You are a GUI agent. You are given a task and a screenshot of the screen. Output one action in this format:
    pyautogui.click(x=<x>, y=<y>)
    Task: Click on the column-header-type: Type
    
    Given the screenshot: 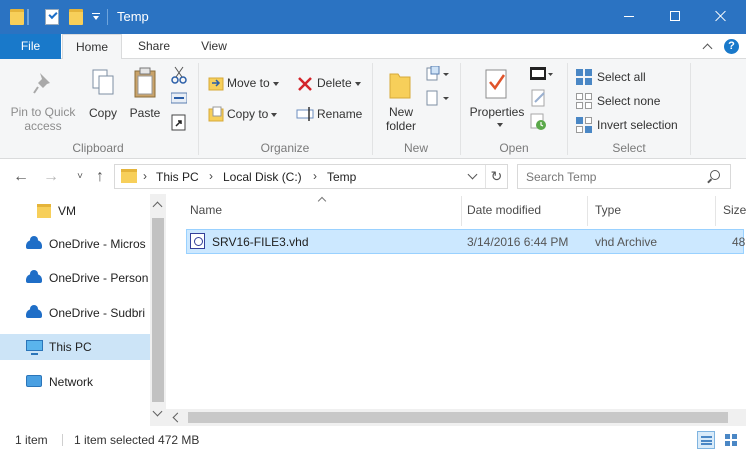 What is the action you would take?
    pyautogui.click(x=608, y=210)
    